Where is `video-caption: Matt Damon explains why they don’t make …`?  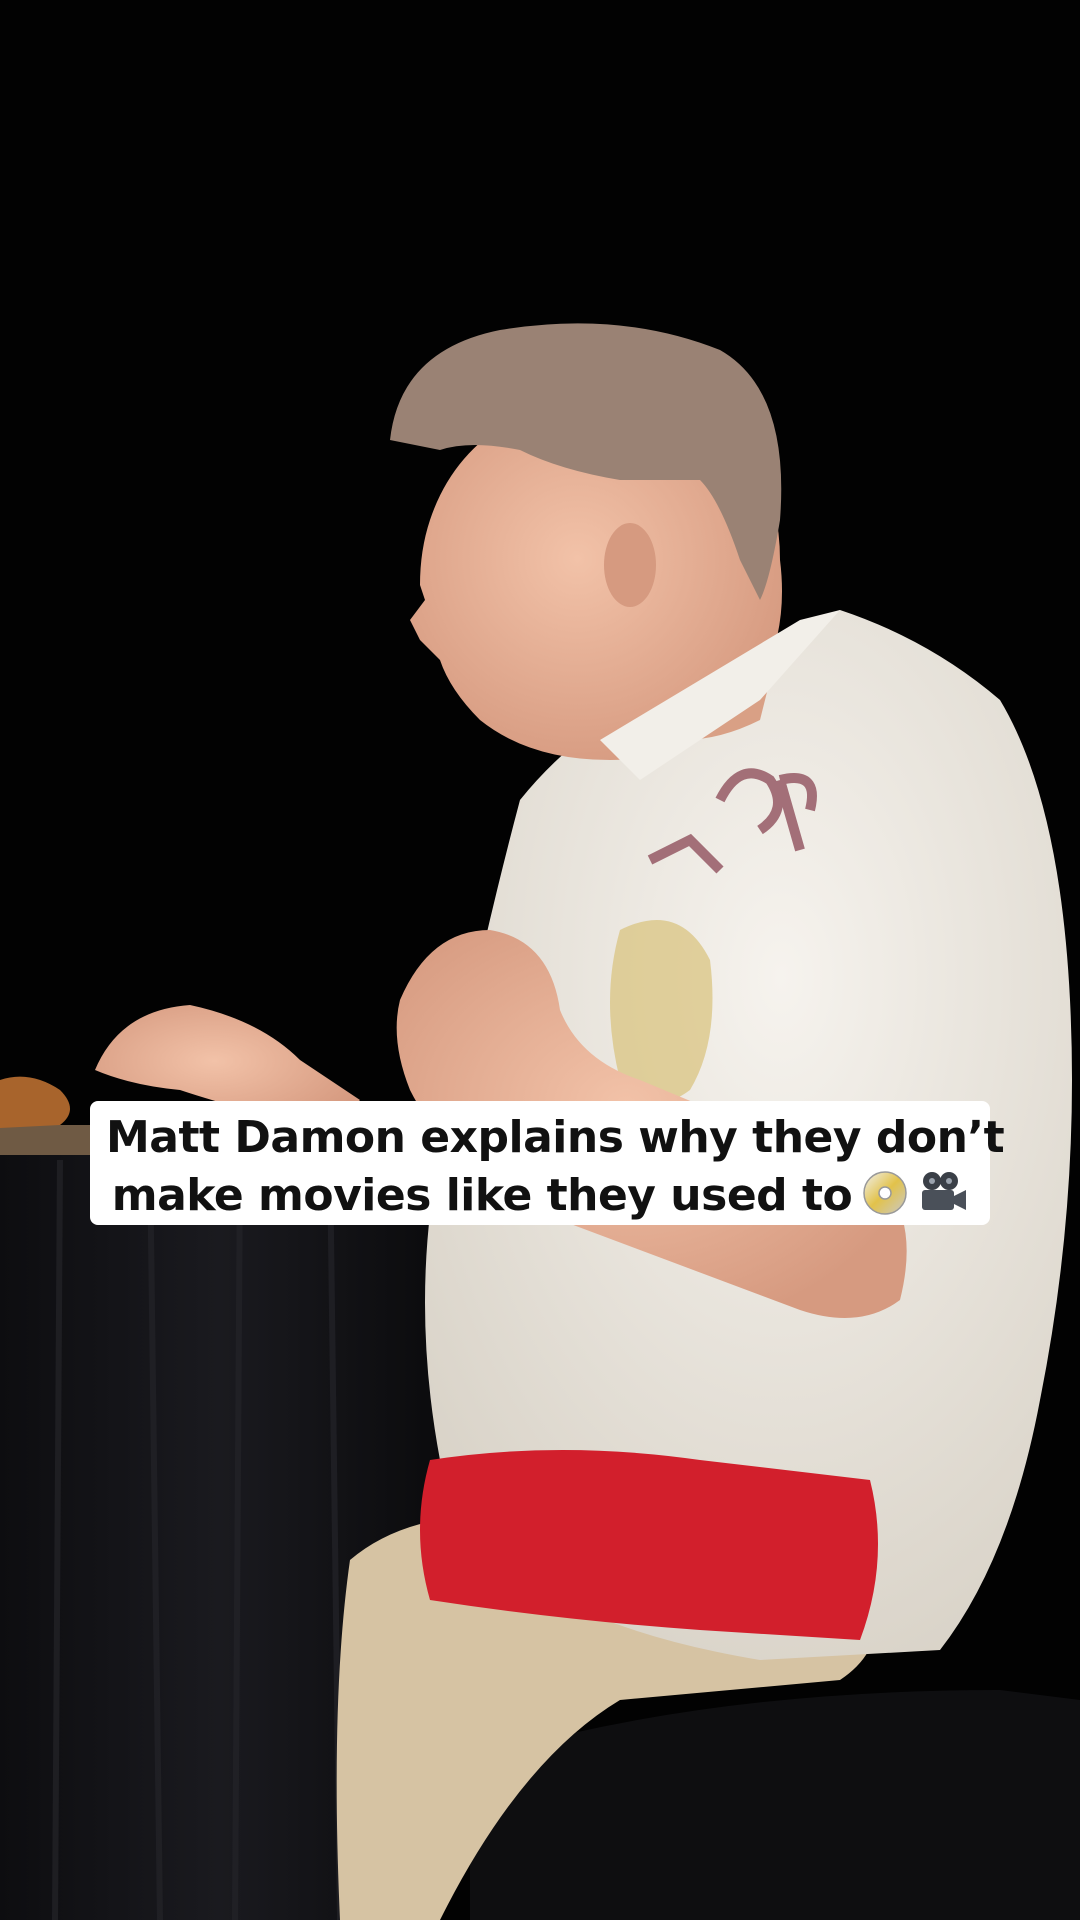
video-caption: Matt Damon explains why they don’t make … is located at coordinates (547, 1163).